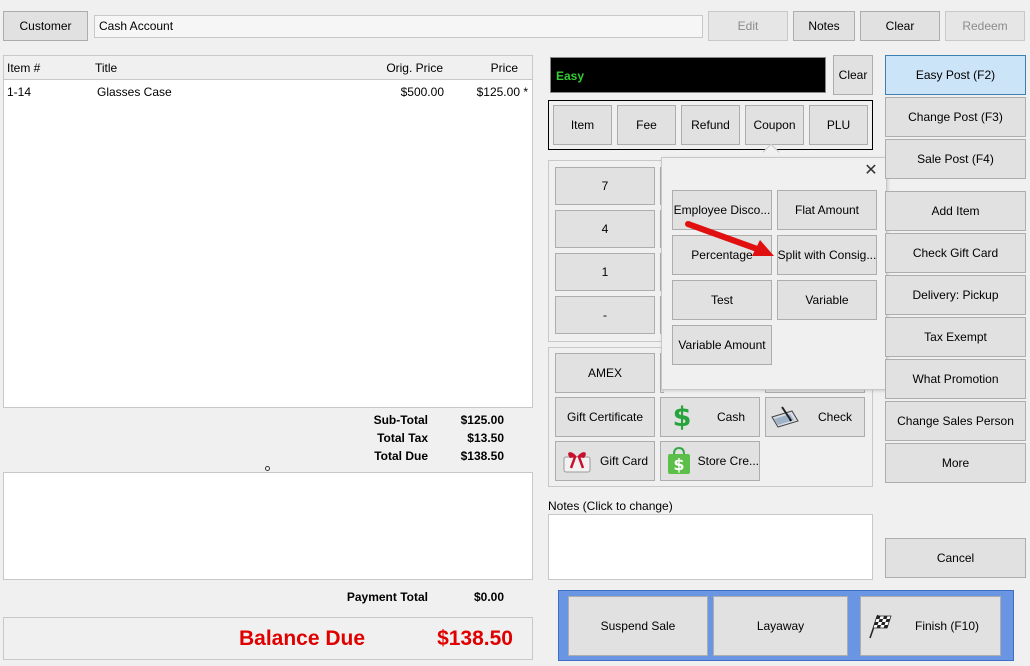 Image resolution: width=1030 pixels, height=666 pixels. I want to click on entry-clear-button: Clear, so click(853, 75).